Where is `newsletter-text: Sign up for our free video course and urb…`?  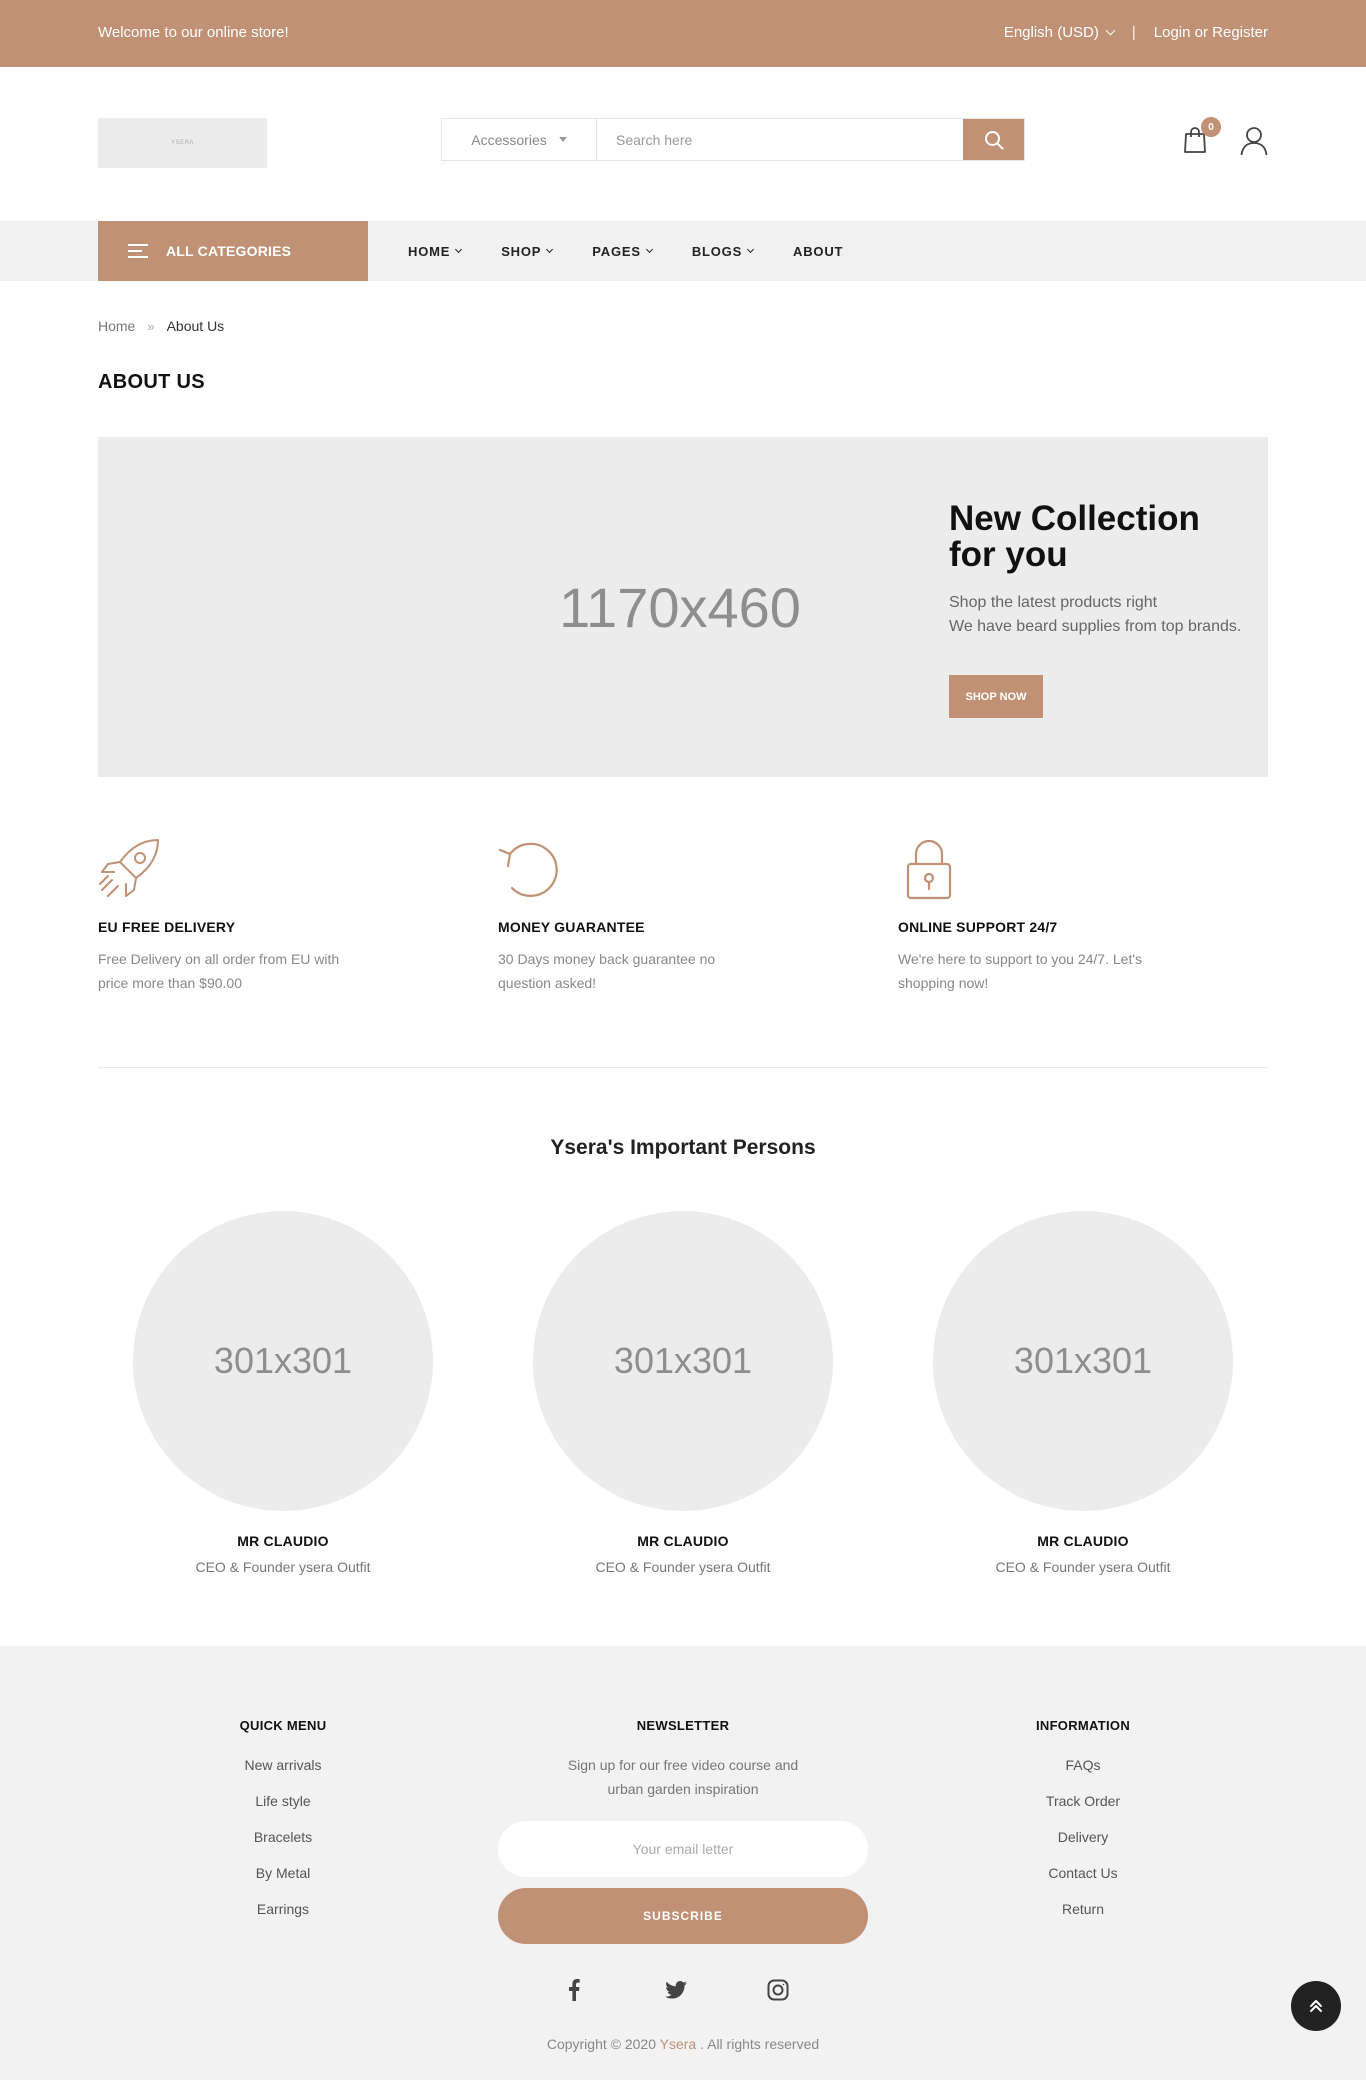
newsletter-text: Sign up for our free video course and urb… is located at coordinates (683, 1777).